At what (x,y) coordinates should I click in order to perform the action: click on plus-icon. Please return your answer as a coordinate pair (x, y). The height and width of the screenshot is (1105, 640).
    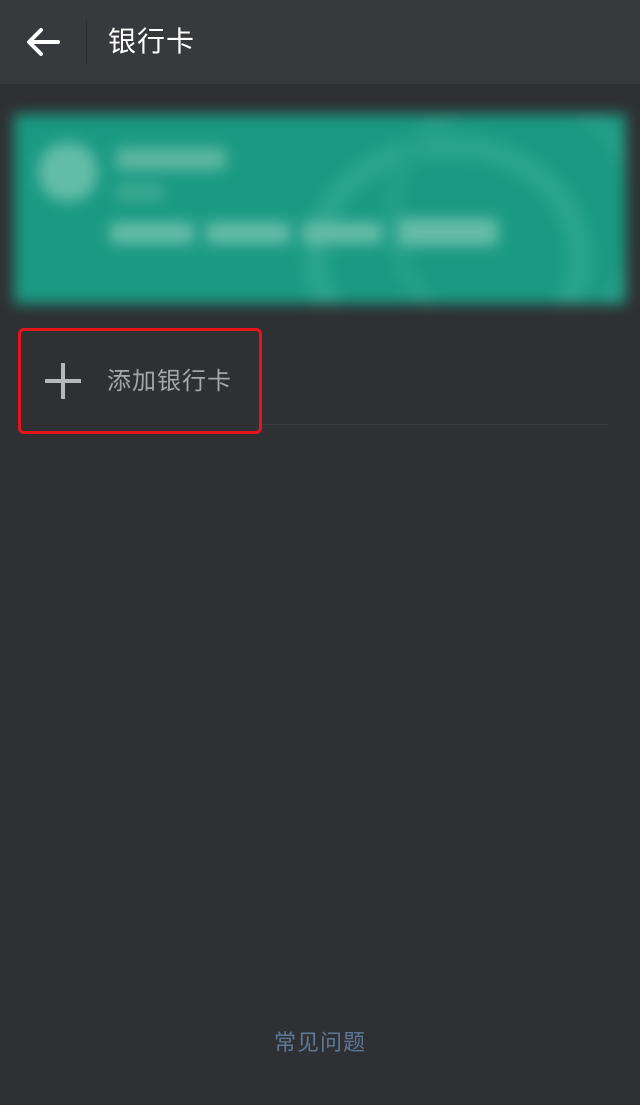
    Looking at the image, I should click on (63, 381).